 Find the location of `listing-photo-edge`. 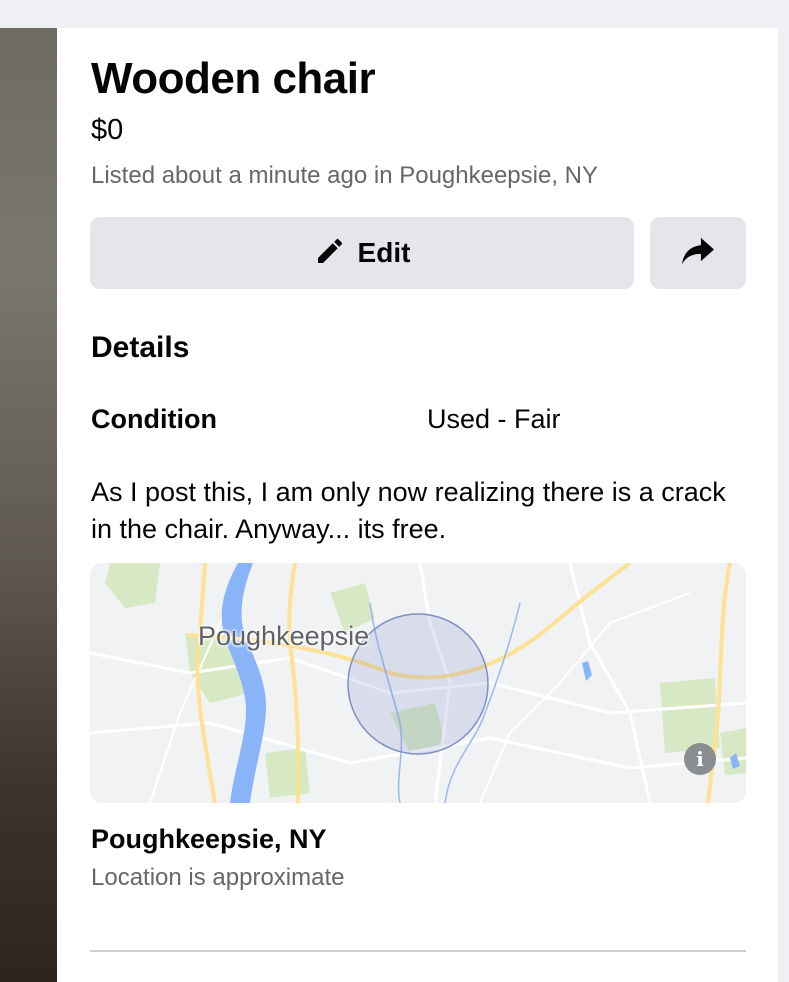

listing-photo-edge is located at coordinates (28, 505).